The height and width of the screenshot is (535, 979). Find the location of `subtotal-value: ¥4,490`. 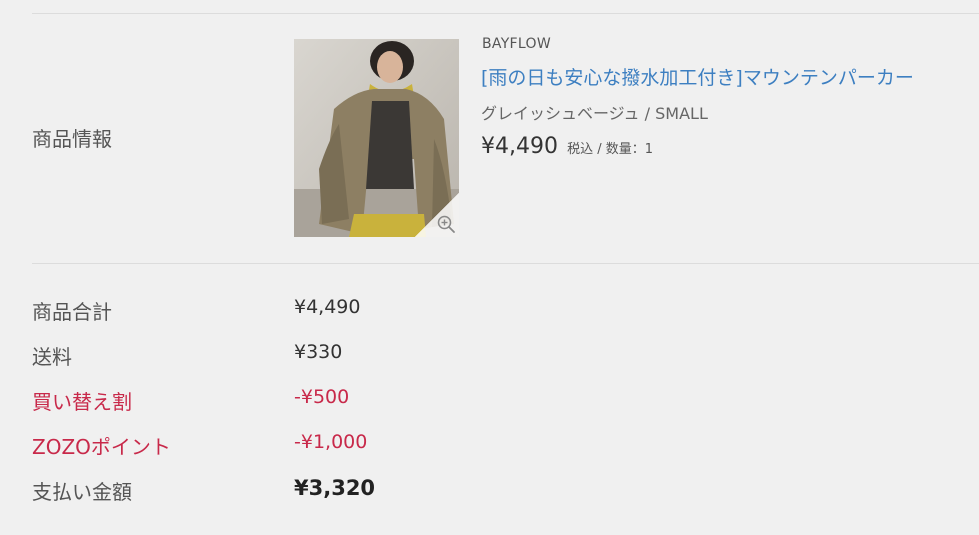

subtotal-value: ¥4,490 is located at coordinates (327, 307).